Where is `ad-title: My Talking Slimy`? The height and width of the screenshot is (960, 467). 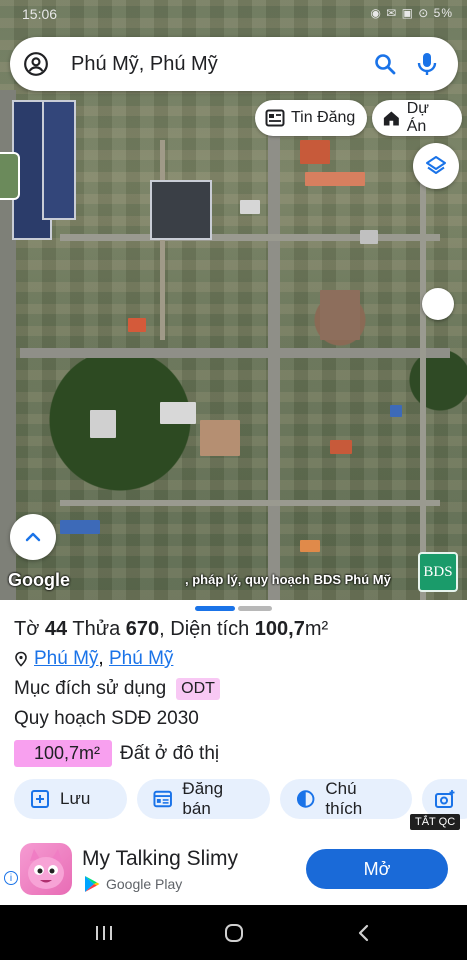 ad-title: My Talking Slimy is located at coordinates (160, 858).